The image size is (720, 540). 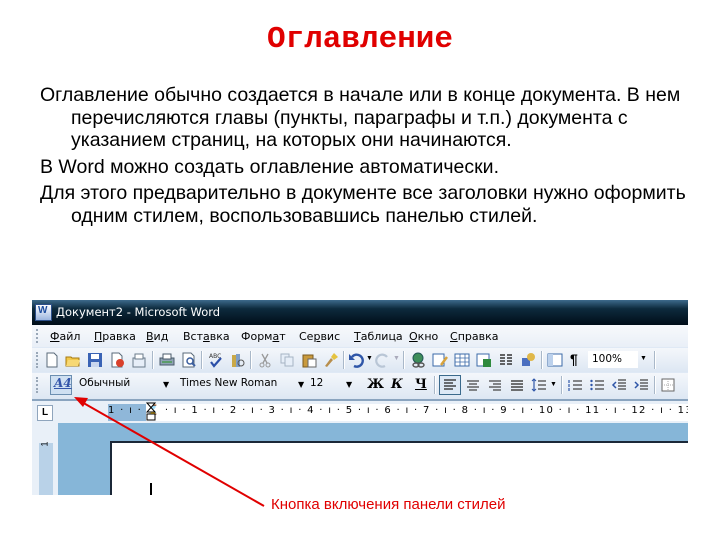 What do you see at coordinates (115, 336) in the screenshot?
I see `menu-edit: Правка` at bounding box center [115, 336].